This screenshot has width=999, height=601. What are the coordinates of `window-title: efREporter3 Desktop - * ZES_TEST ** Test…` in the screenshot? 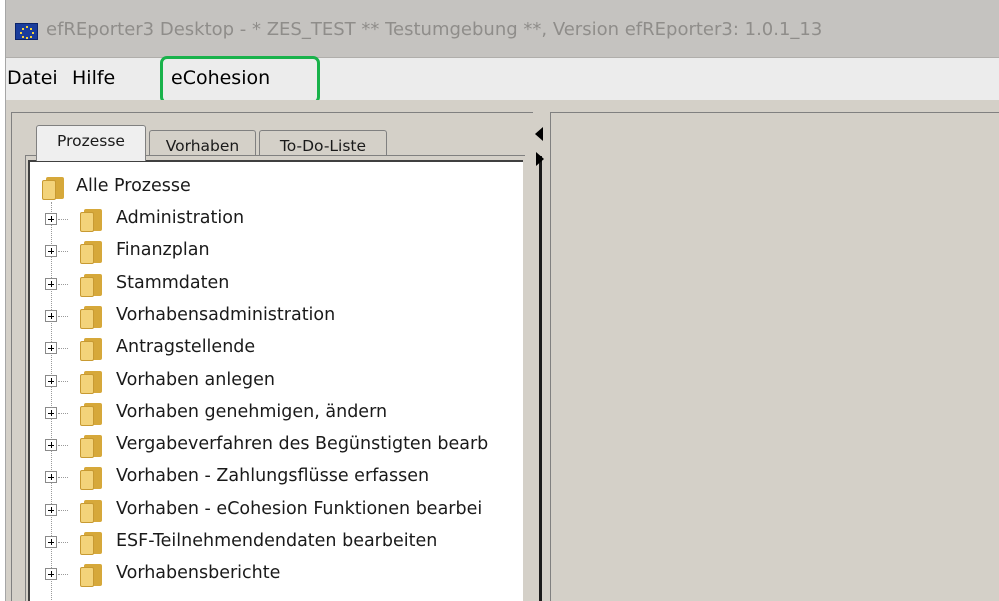 It's located at (434, 29).